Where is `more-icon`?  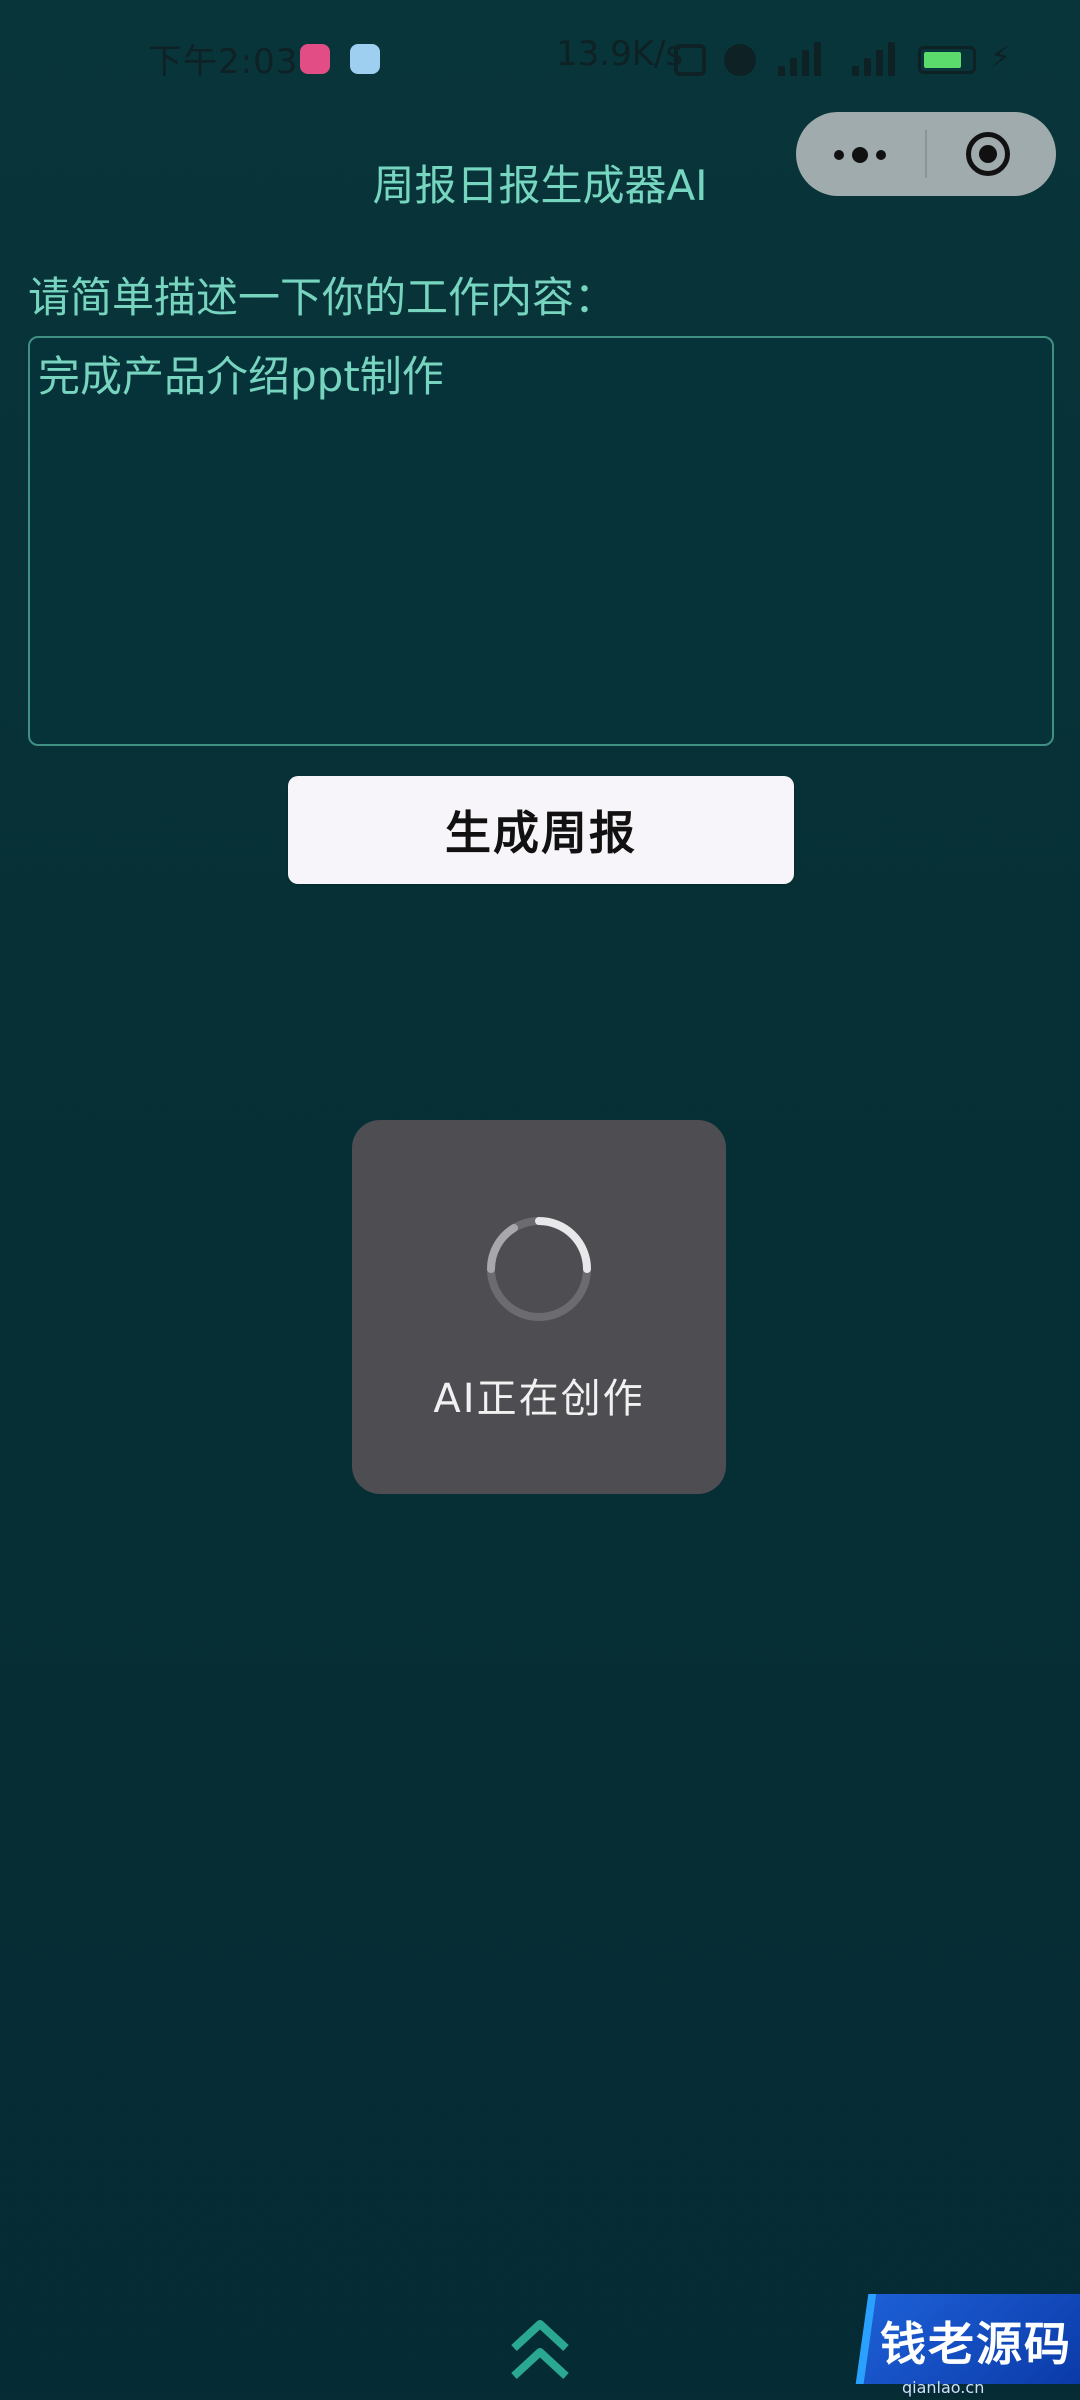 more-icon is located at coordinates (839, 155).